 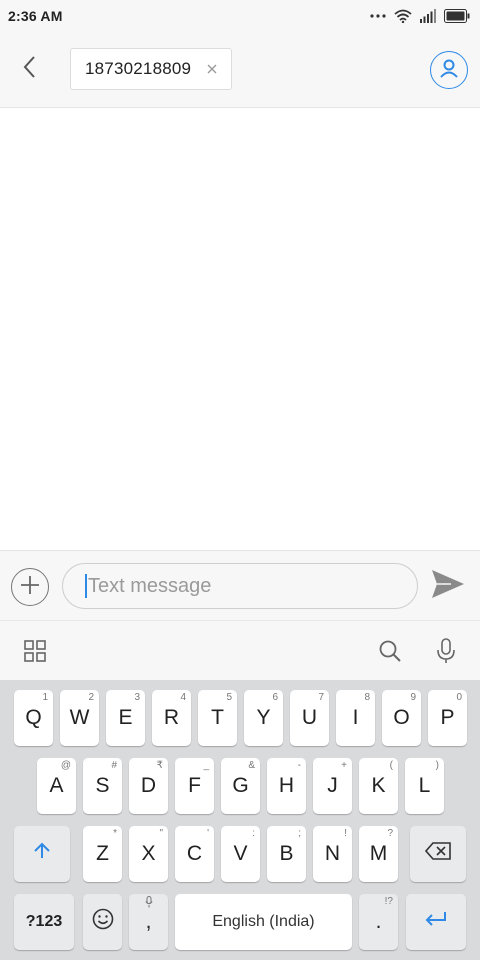 What do you see at coordinates (138, 68) in the screenshot?
I see `recipient-number: 18730218809` at bounding box center [138, 68].